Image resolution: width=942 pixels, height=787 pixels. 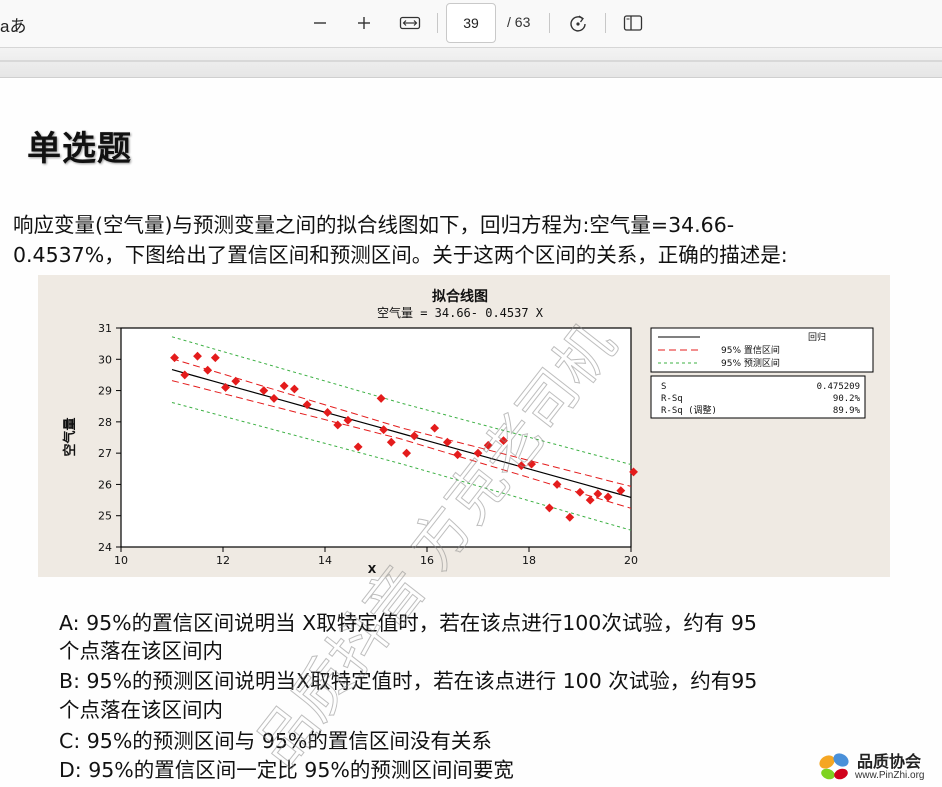 I want to click on option-c: C: 95%的预测区间与 95%的置信区间没有关系, so click(x=275, y=741).